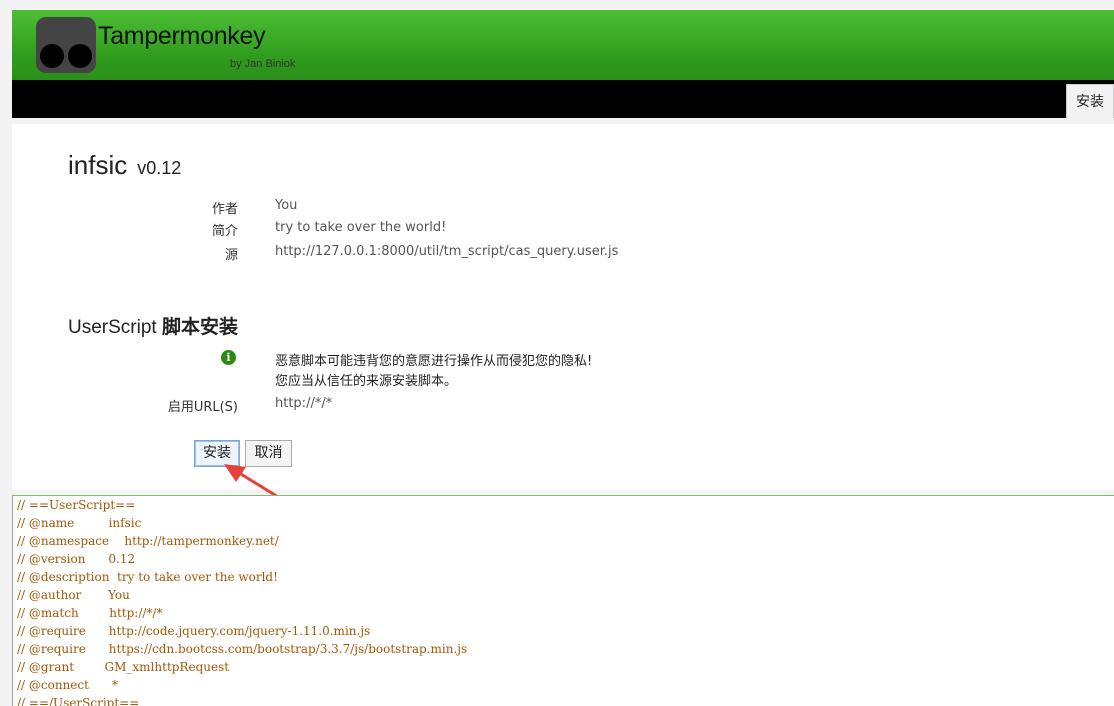 The height and width of the screenshot is (706, 1114). Describe the element at coordinates (78, 701) in the screenshot. I see `code-line: // ==/UserScript==` at that location.